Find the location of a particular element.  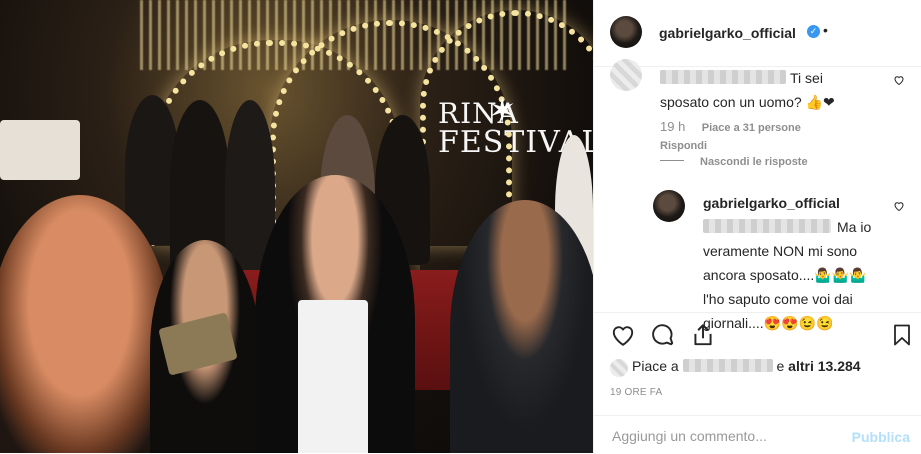

comment-likes: Piace a 31 persone is located at coordinates (751, 128).